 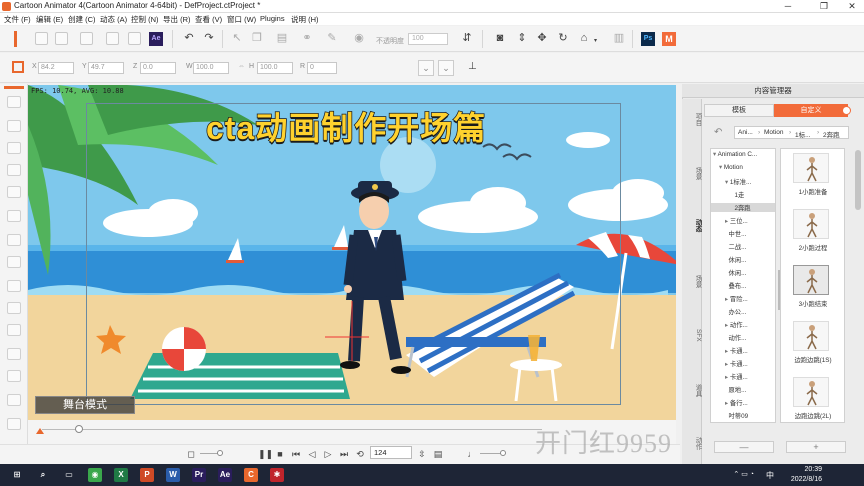 What do you see at coordinates (718, 132) in the screenshot?
I see `back-icon: ↶` at bounding box center [718, 132].